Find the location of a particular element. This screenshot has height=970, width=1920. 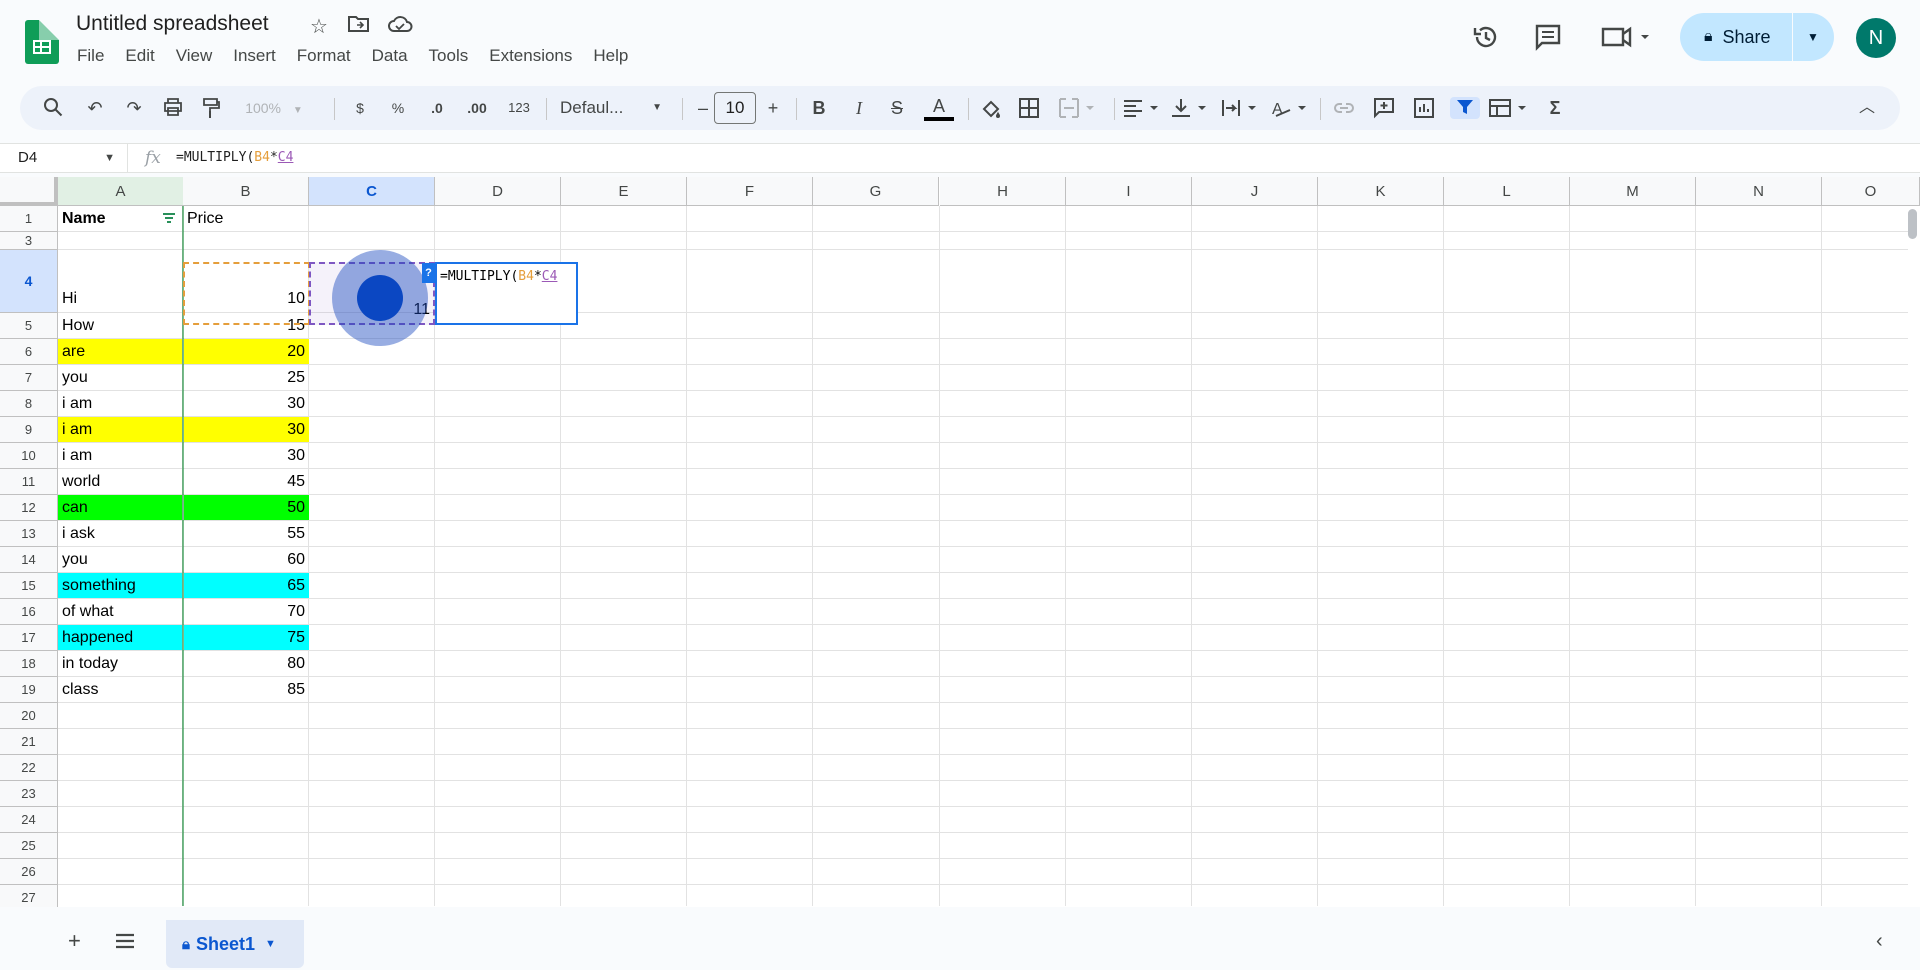

cell-b16: 70 is located at coordinates (246, 611).